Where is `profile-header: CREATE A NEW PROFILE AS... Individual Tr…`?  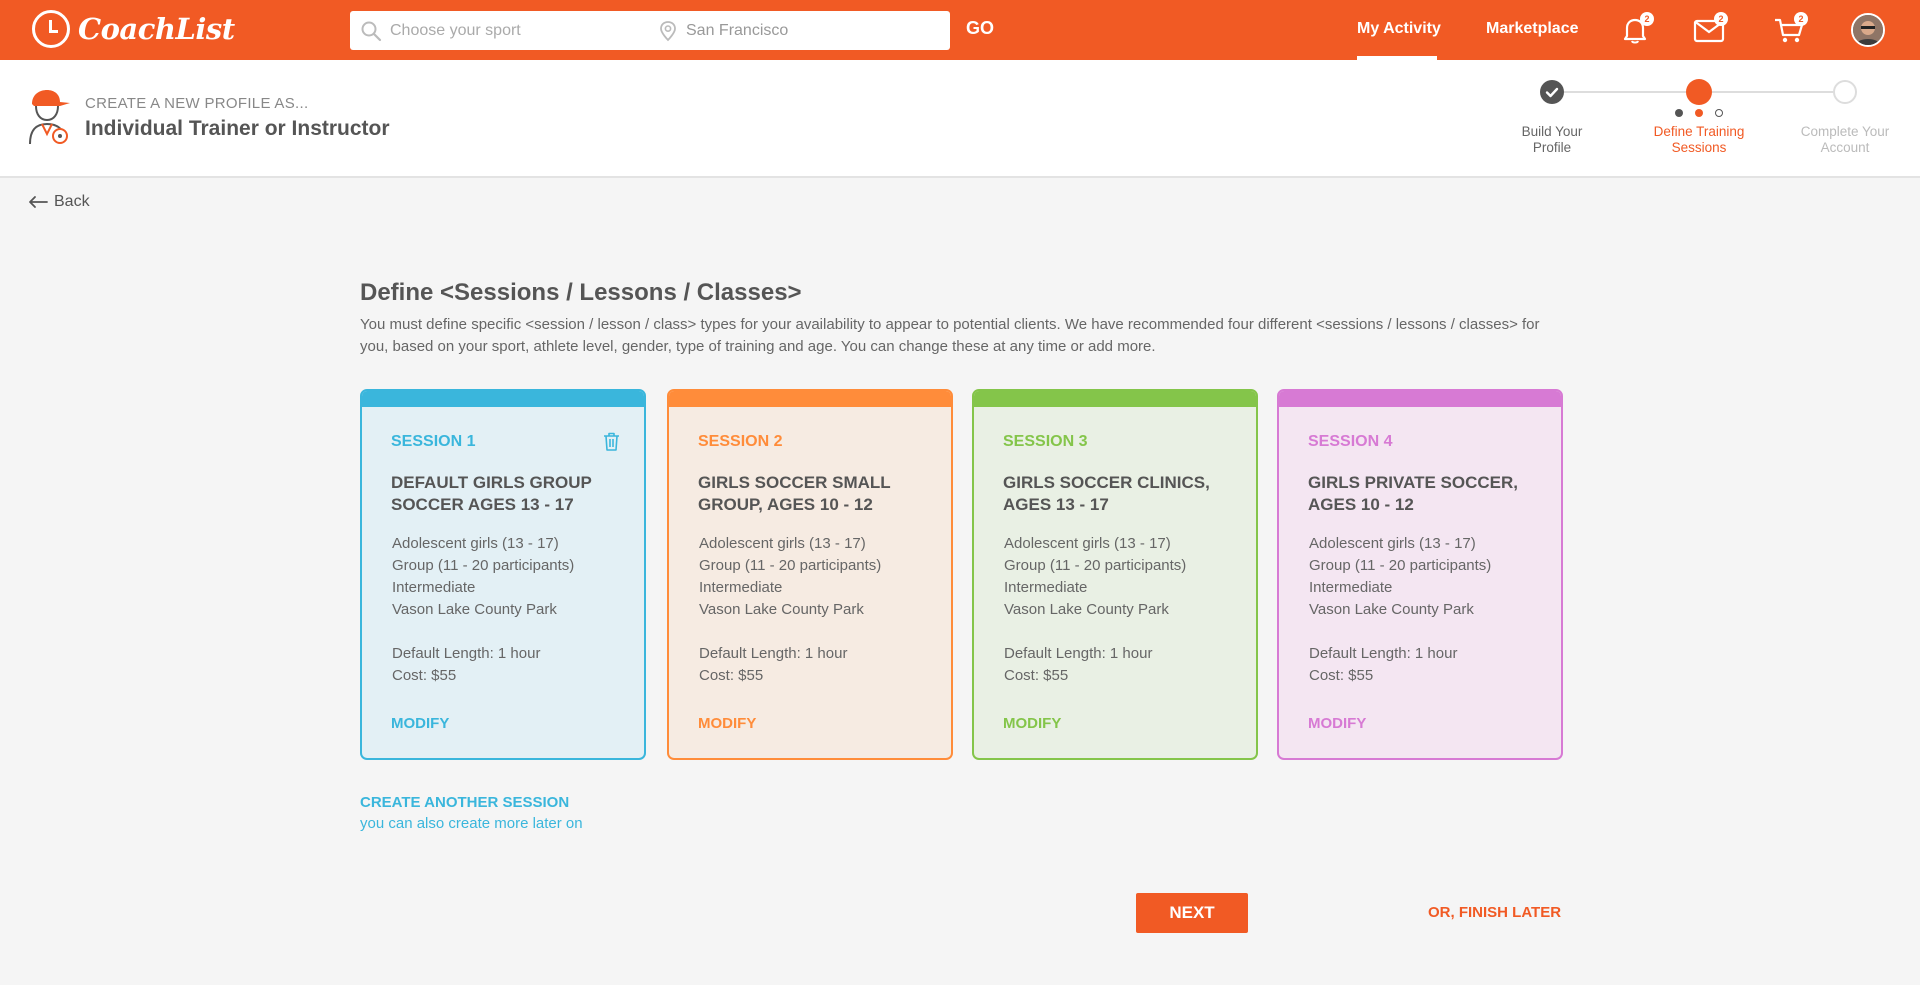
profile-header: CREATE A NEW PROFILE AS... Individual Tr… is located at coordinates (960, 119).